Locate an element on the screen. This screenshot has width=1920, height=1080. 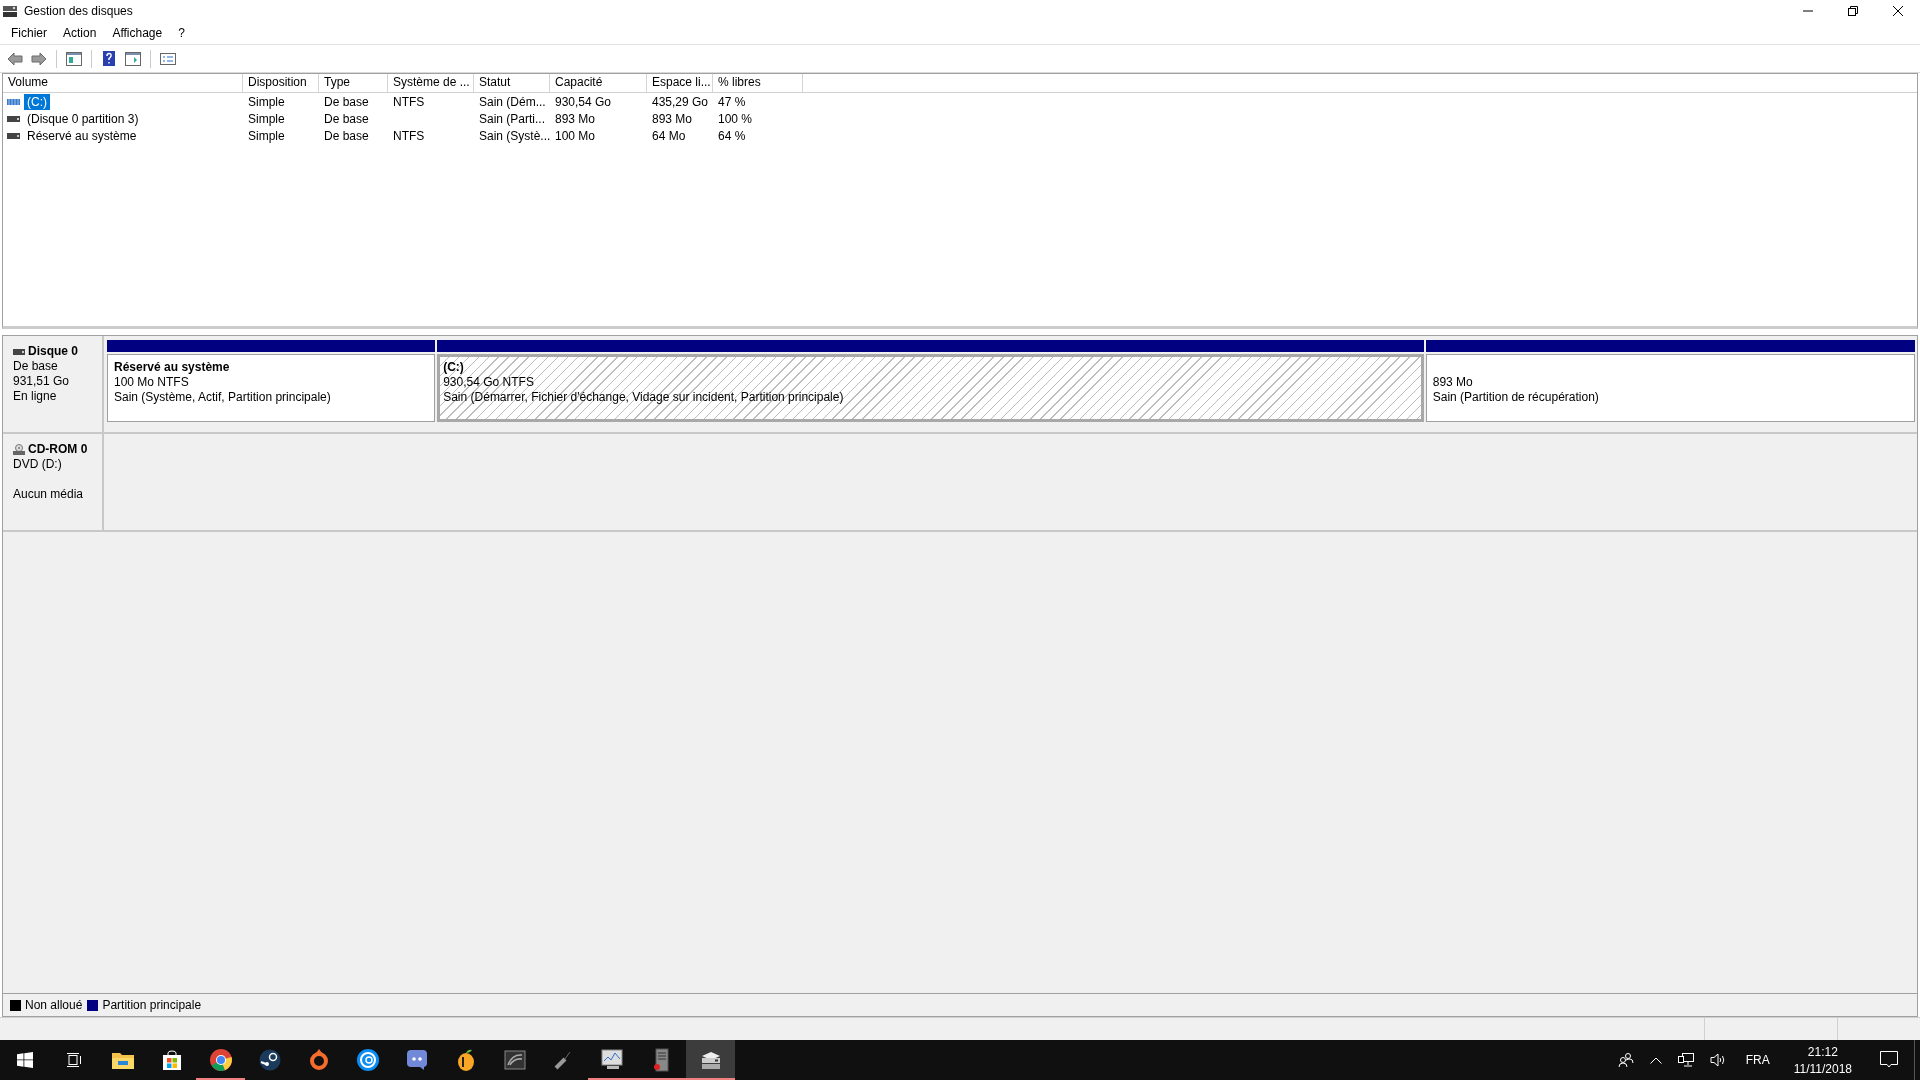
fruit-icon is located at coordinates (465, 1060).